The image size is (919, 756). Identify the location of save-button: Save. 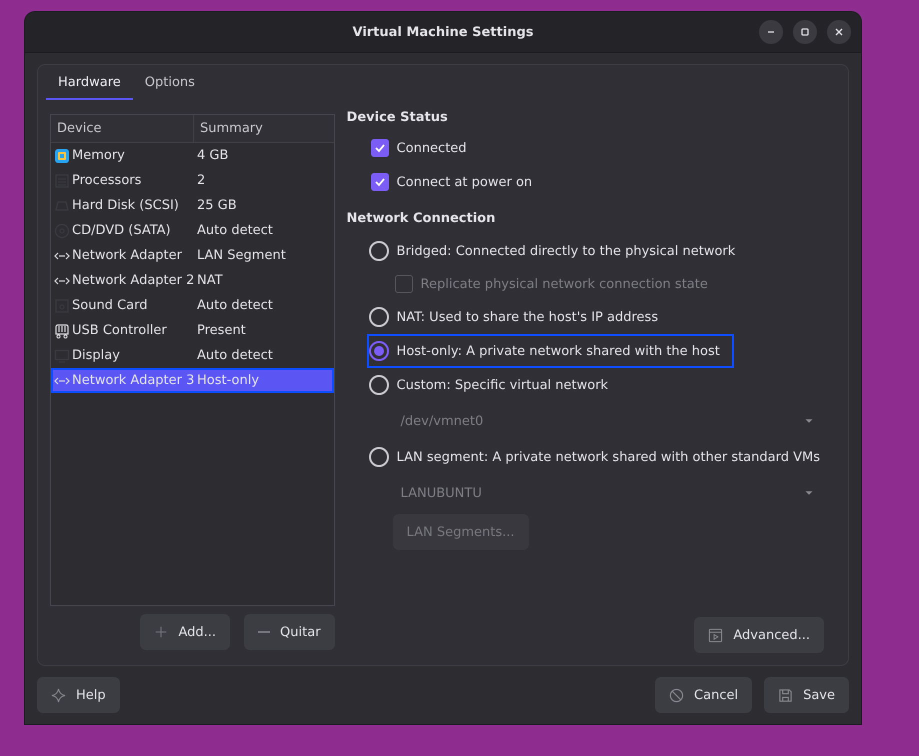
(806, 695).